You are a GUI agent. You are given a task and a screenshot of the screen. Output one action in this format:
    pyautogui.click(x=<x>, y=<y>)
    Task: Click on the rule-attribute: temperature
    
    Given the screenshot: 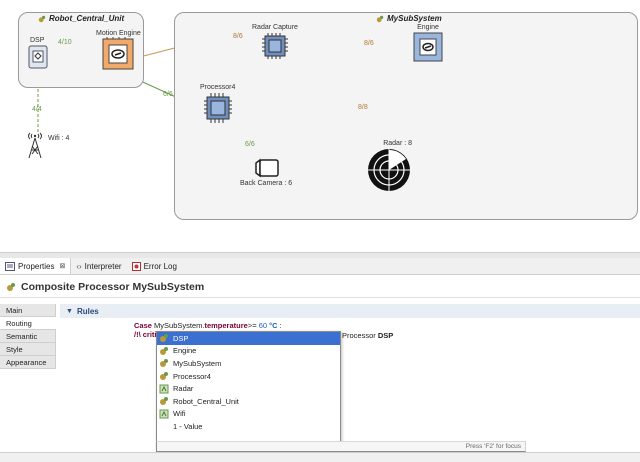 What is the action you would take?
    pyautogui.click(x=226, y=325)
    